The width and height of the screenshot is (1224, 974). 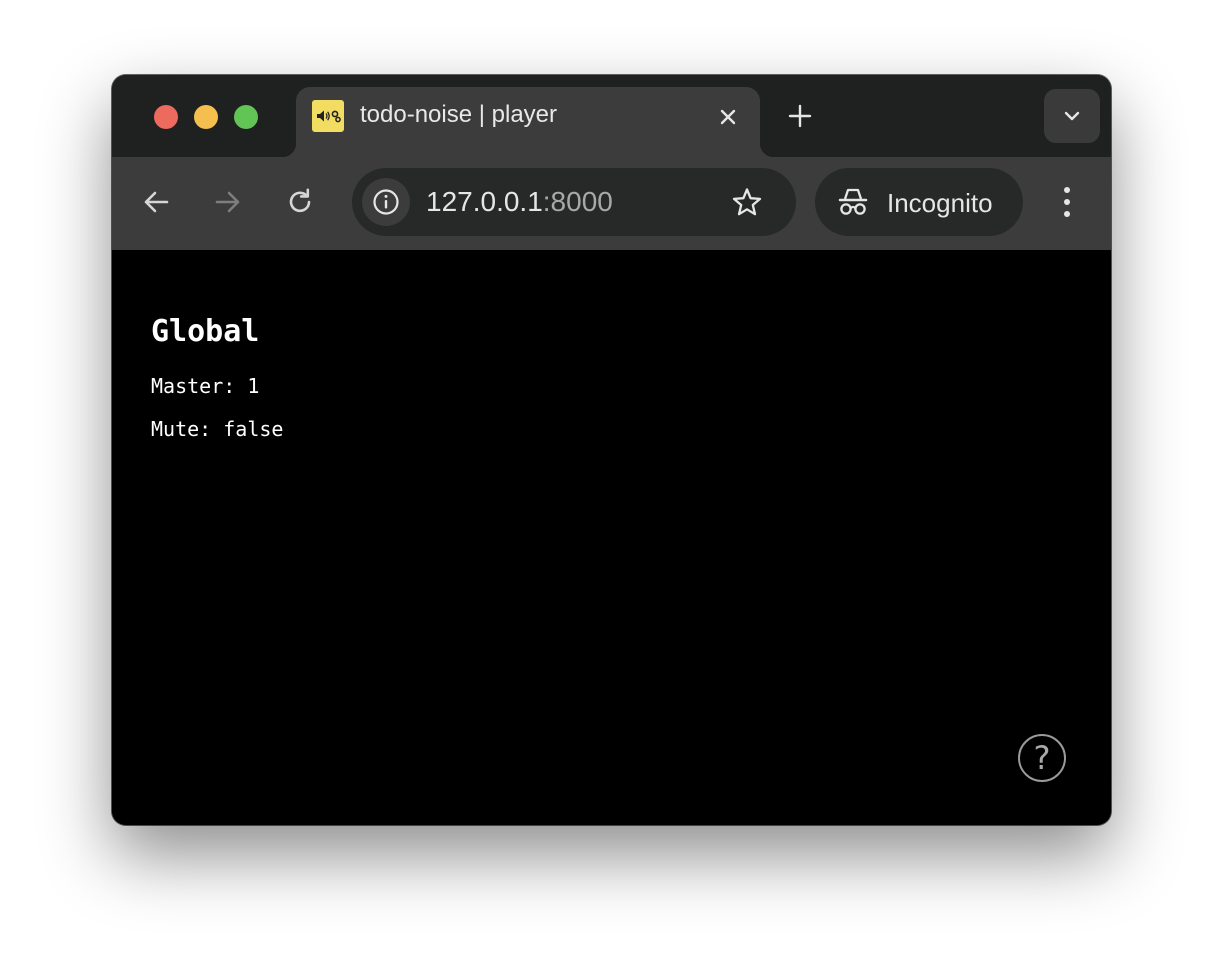 What do you see at coordinates (940, 203) in the screenshot?
I see `incognito-label: Incognito` at bounding box center [940, 203].